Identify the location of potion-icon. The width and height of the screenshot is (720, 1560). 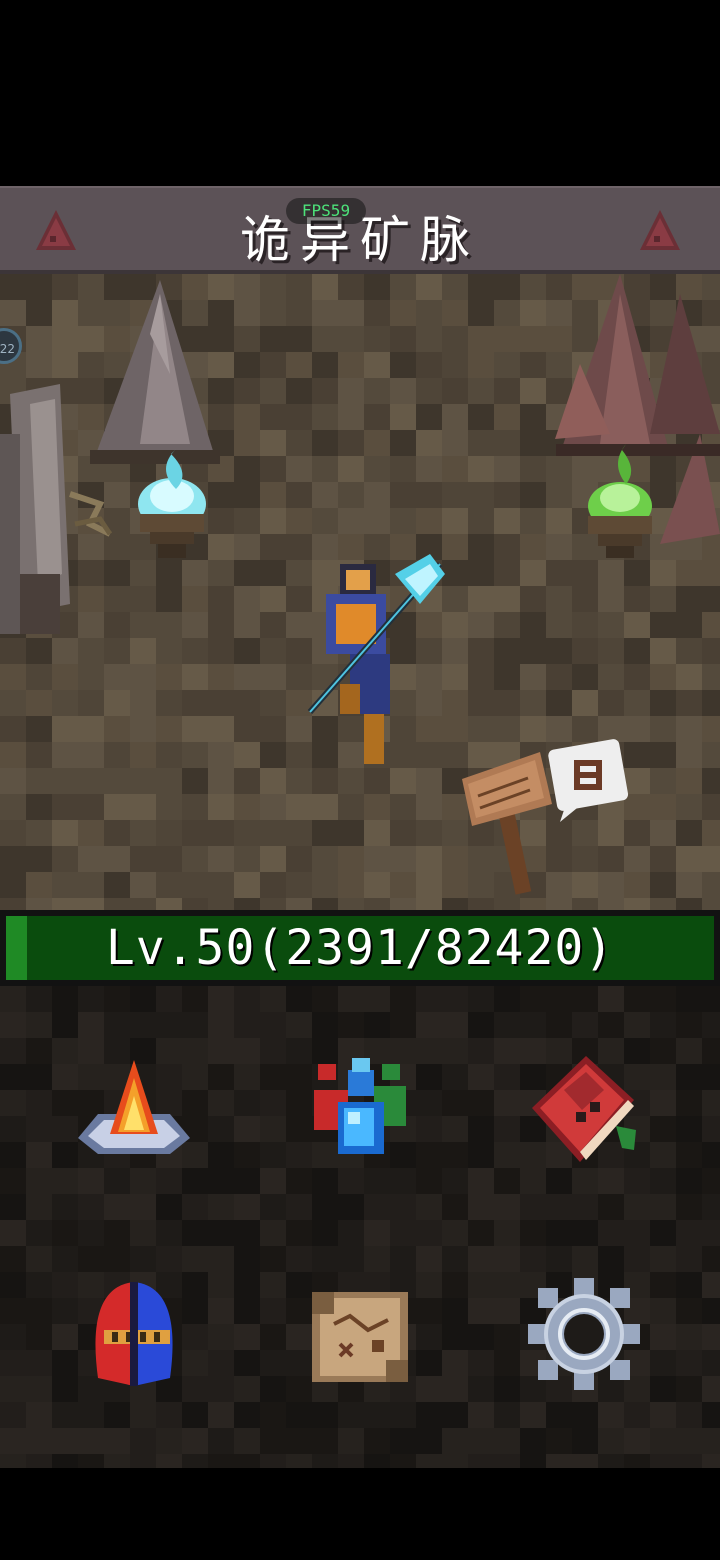
(360, 1110).